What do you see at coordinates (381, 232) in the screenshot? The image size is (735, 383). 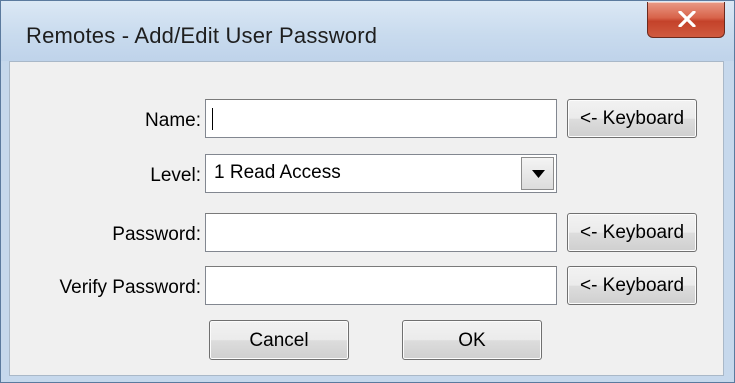 I see `password-input` at bounding box center [381, 232].